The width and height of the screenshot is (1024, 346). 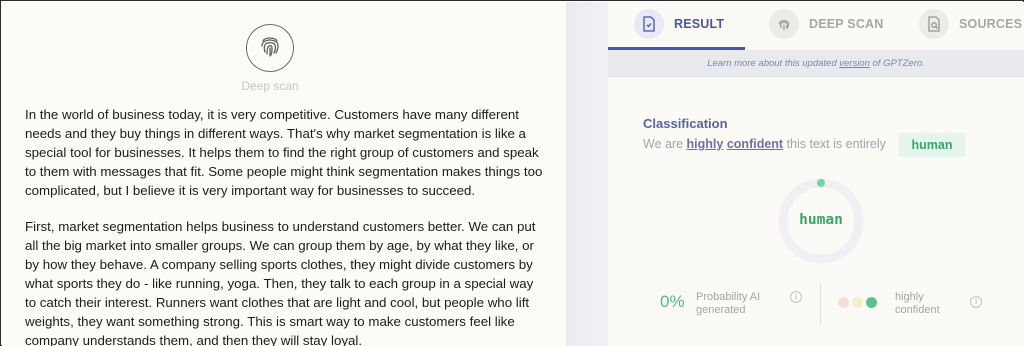 What do you see at coordinates (934, 24) in the screenshot?
I see `search-document-icon` at bounding box center [934, 24].